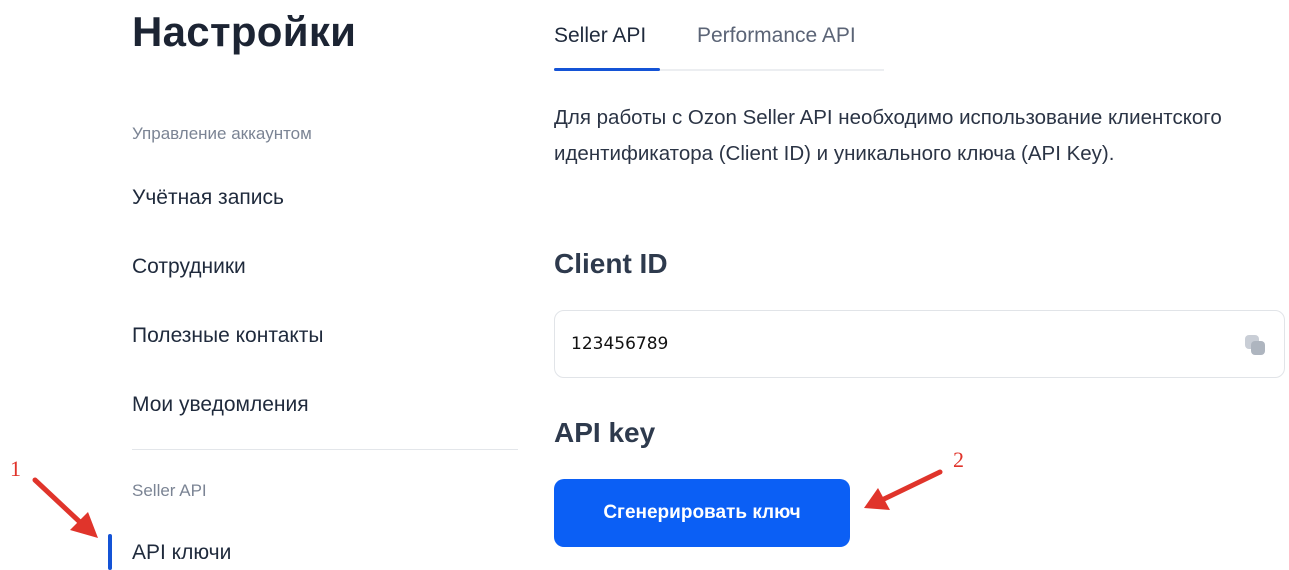 The width and height of the screenshot is (1289, 570). Describe the element at coordinates (15, 468) in the screenshot. I see `annotation-number-1: 1` at that location.